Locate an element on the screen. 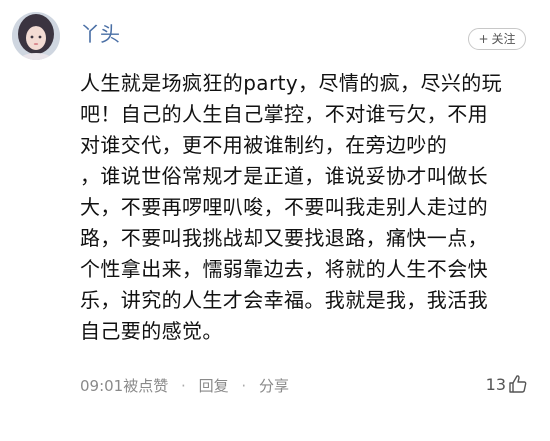  comment-line: 吧！自己的人生自己掌控，不对谁亏欠，不用 is located at coordinates (284, 114).